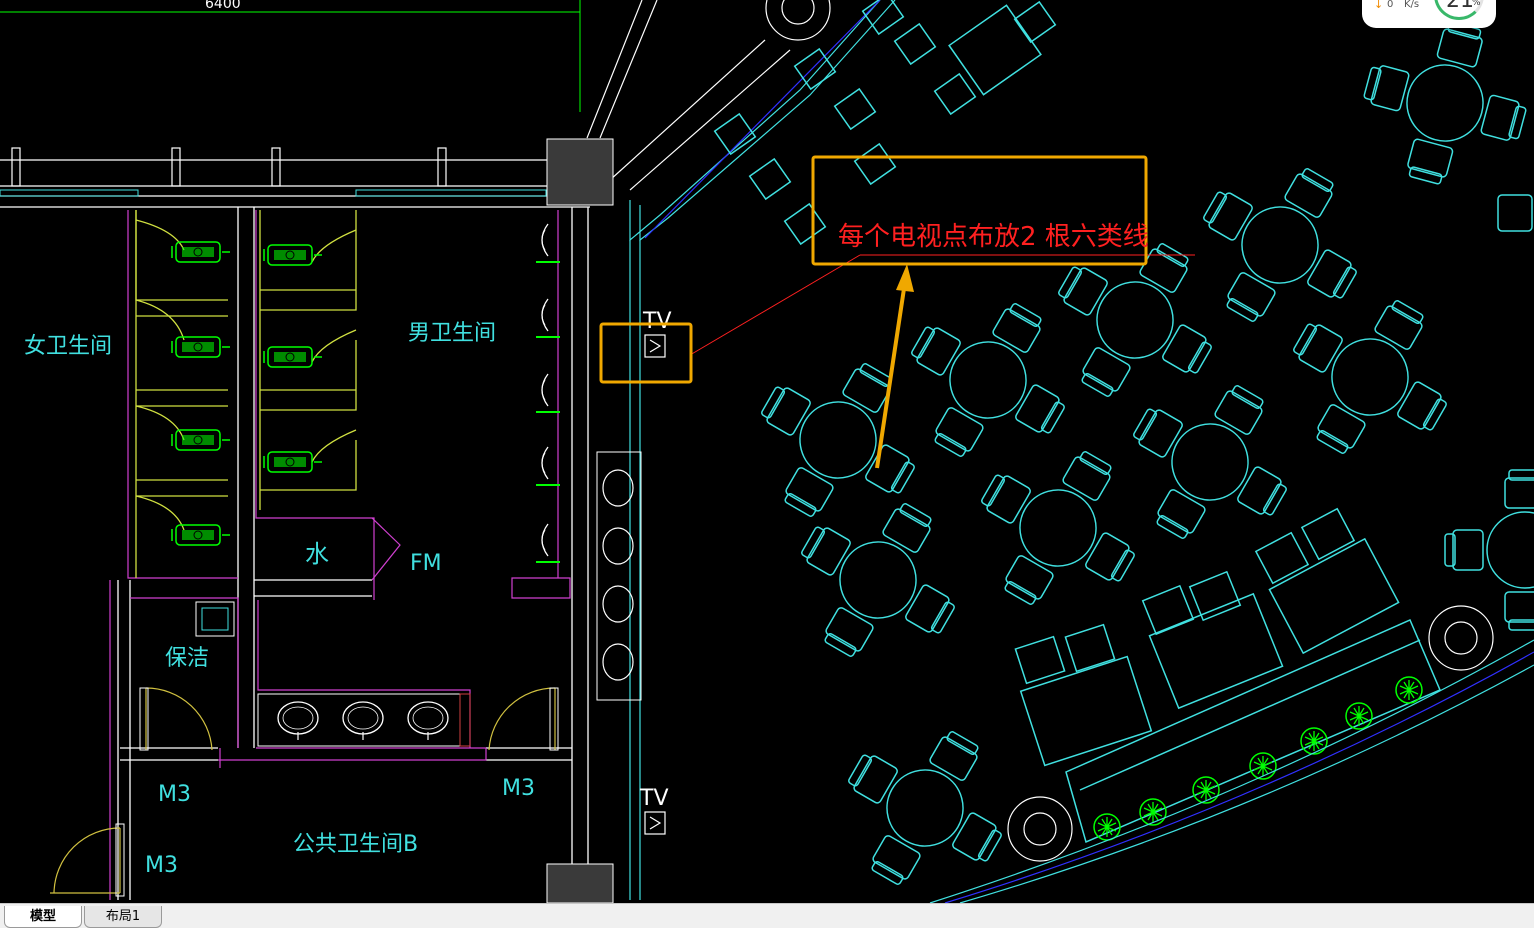  Describe the element at coordinates (993, 237) in the screenshot. I see `cabling-annotation-text: 每个电视点布放2 根六类线` at that location.